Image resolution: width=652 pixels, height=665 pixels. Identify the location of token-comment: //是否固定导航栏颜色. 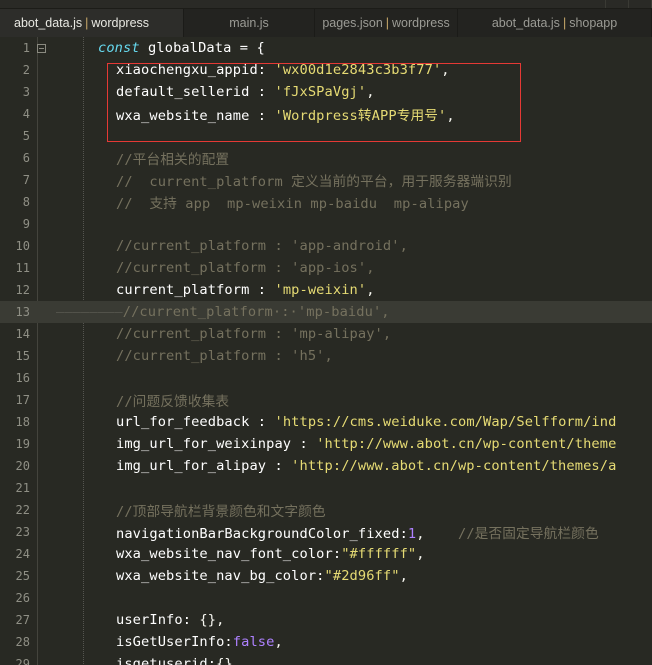
(528, 534).